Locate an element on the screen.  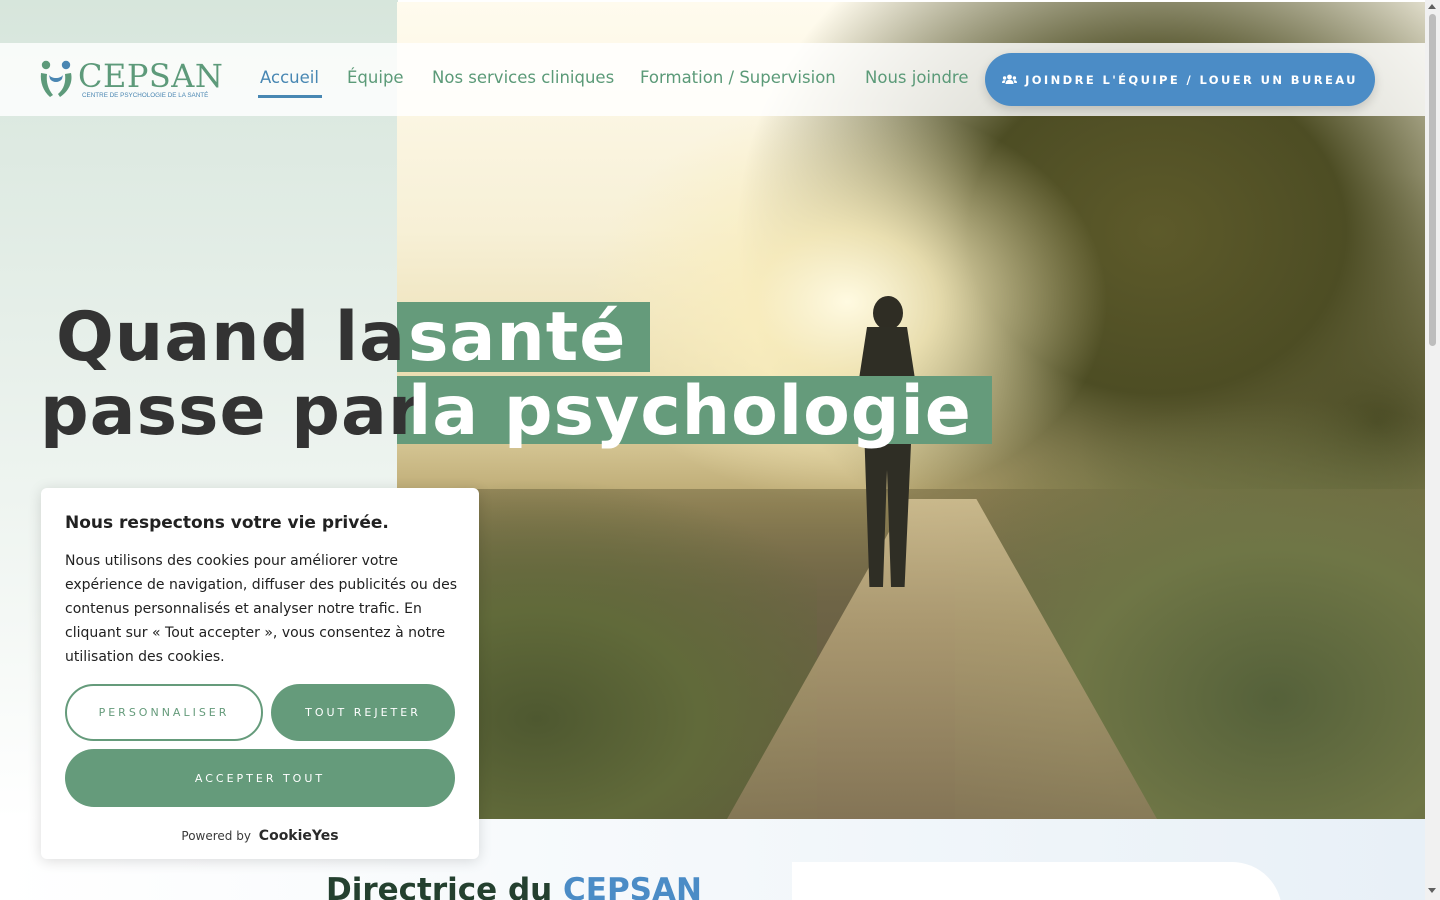
nav-item-equipe: Équipe is located at coordinates (375, 77).